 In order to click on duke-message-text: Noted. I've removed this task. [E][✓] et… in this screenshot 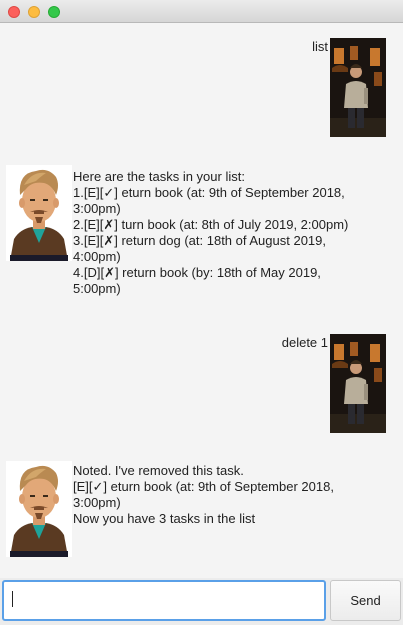, I will do `click(203, 494)`.